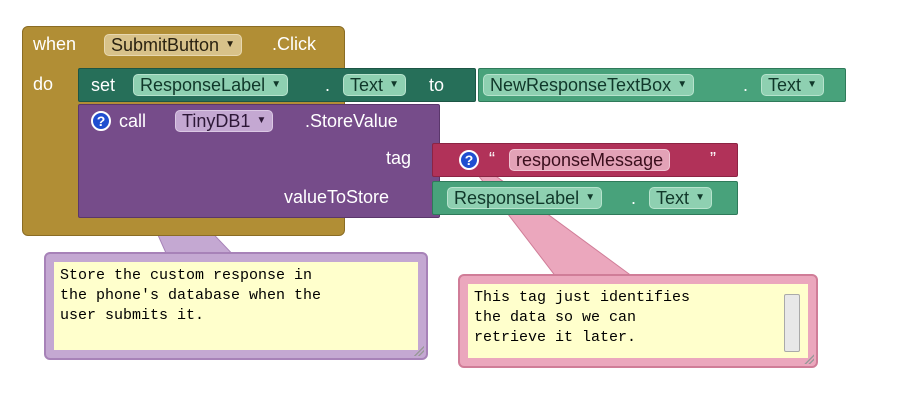 The image size is (923, 420). I want to click on text-value-label: responseMessage, so click(590, 160).